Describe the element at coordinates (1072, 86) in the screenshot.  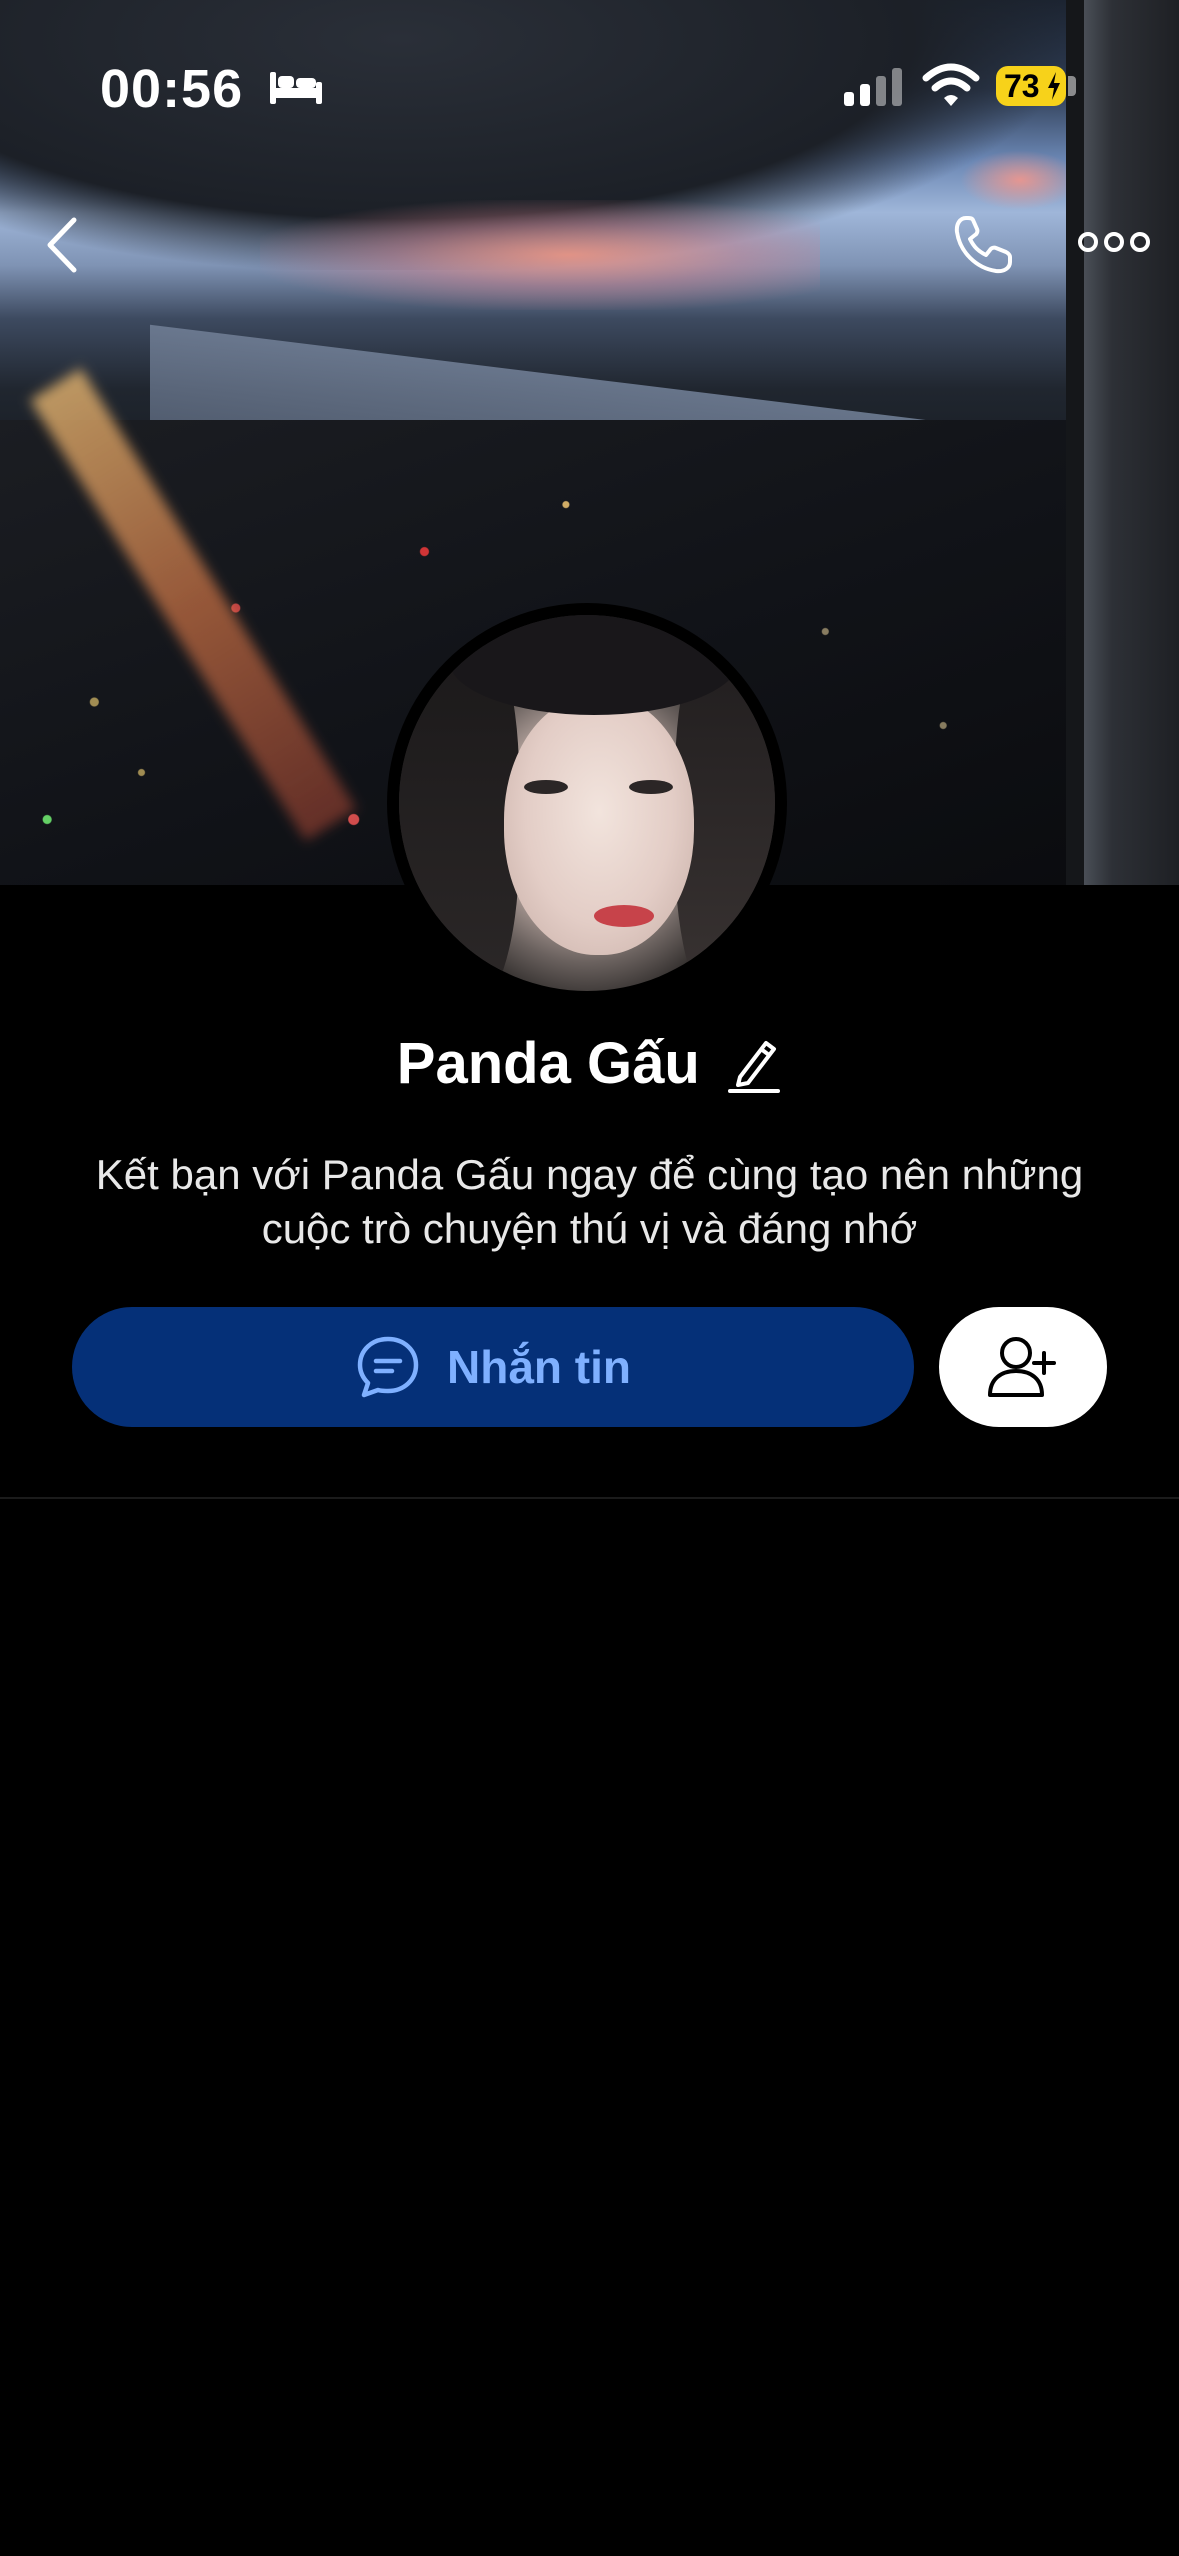
I see `battery-cap` at that location.